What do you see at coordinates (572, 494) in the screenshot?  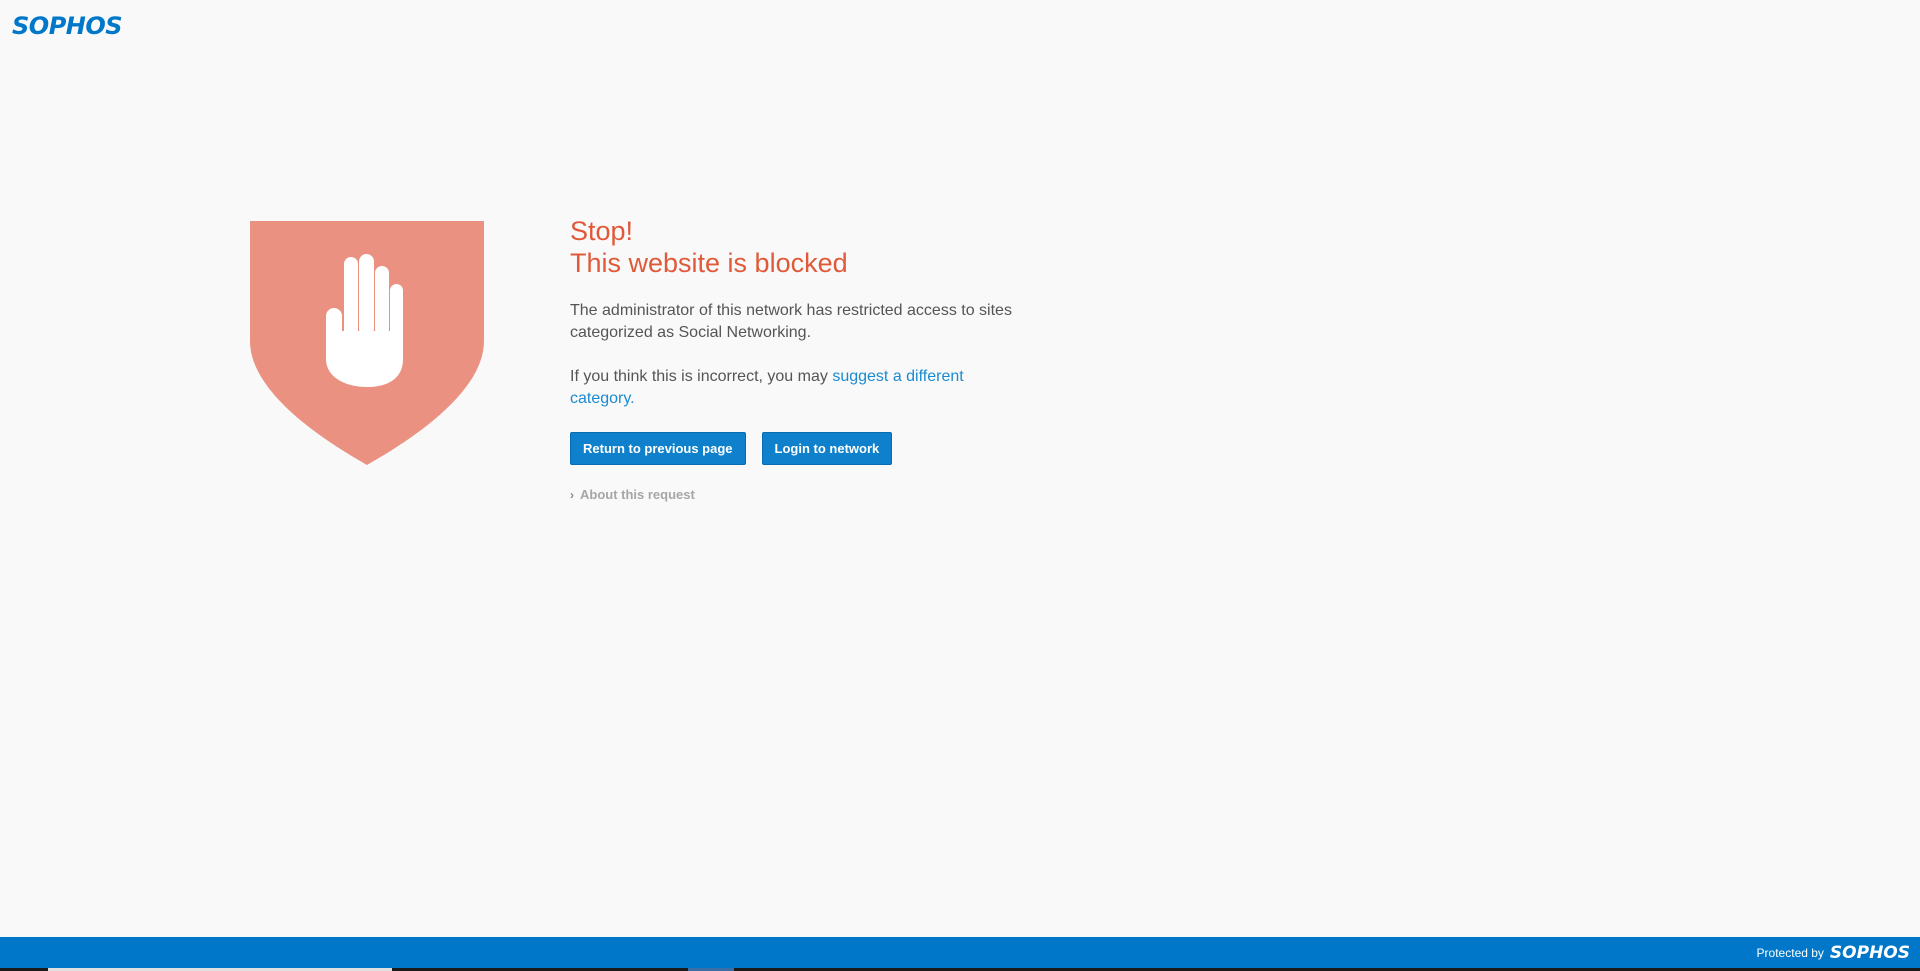 I see `chevron-right-icon: ›` at bounding box center [572, 494].